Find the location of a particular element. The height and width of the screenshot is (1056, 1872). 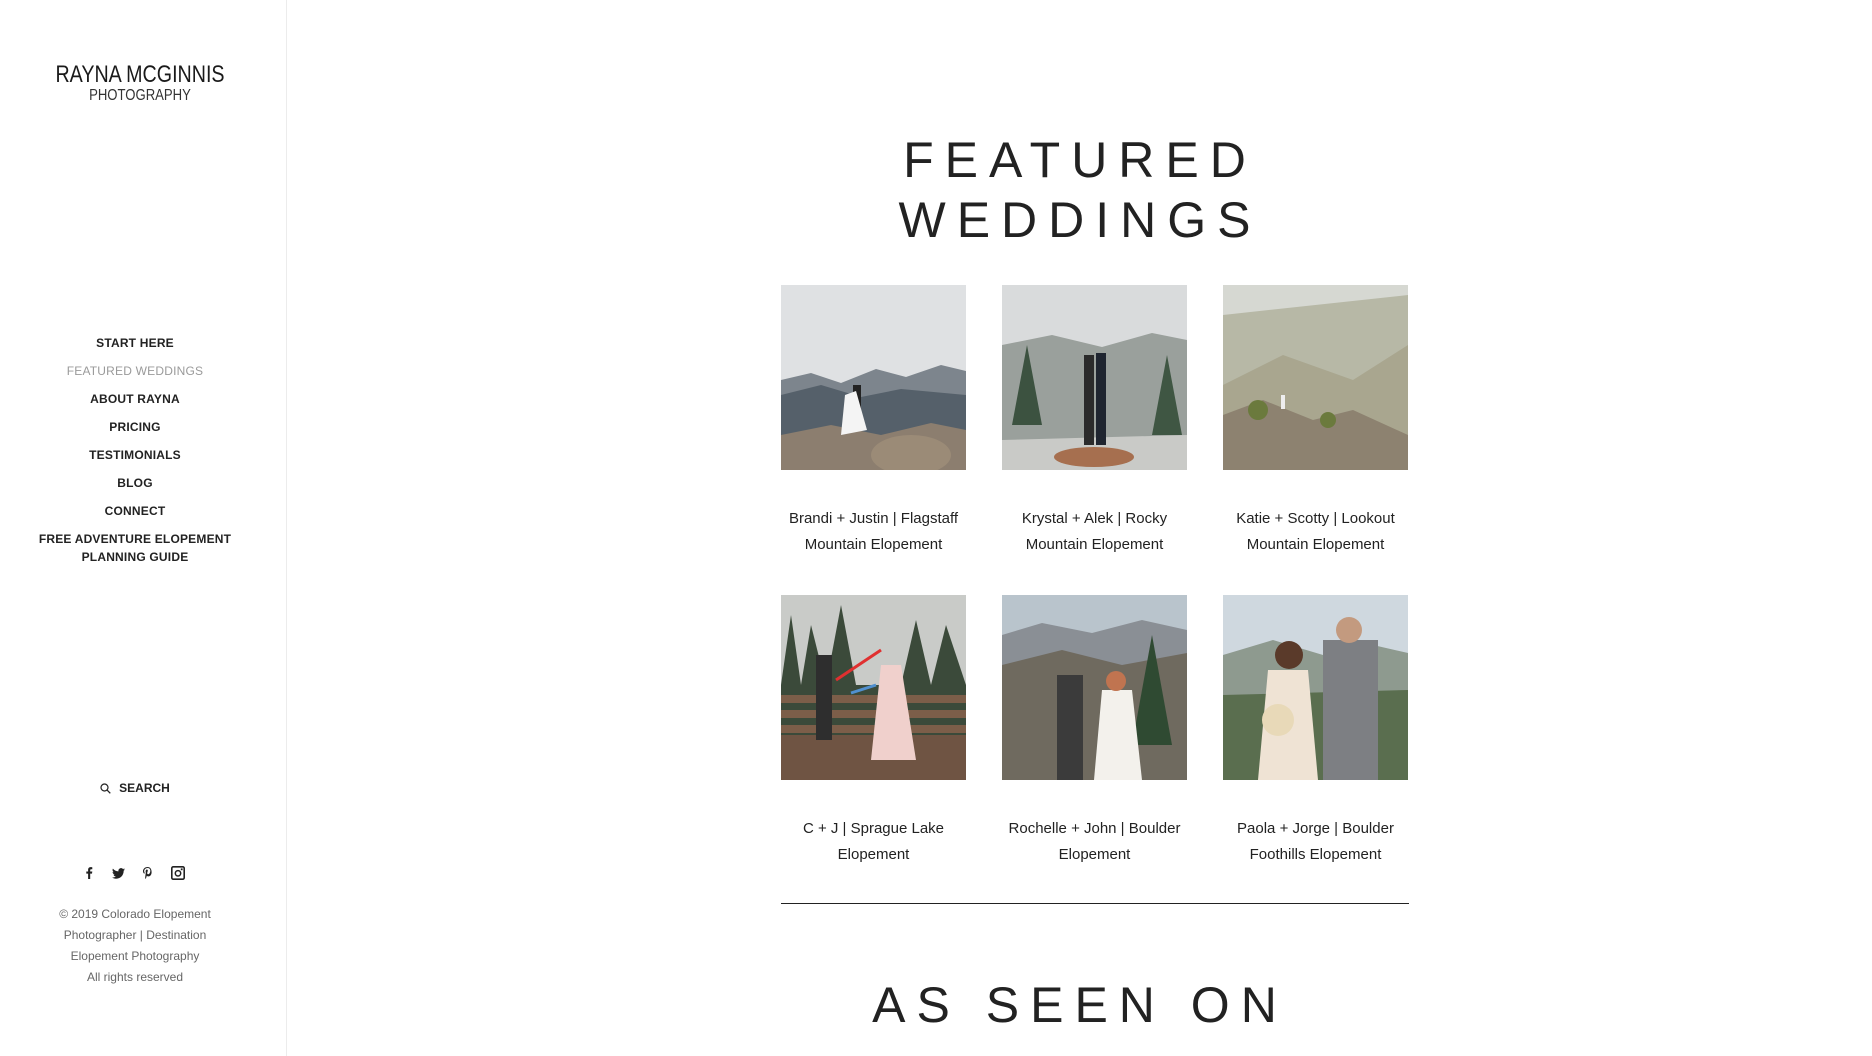

social-links is located at coordinates (135, 875).